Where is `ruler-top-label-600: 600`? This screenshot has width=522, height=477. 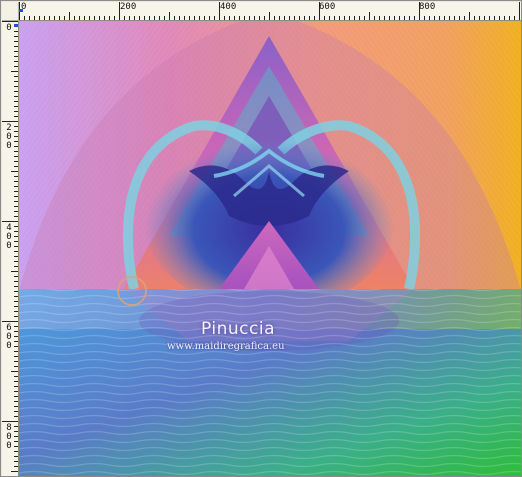
ruler-top-label-600: 600 is located at coordinates (327, 7).